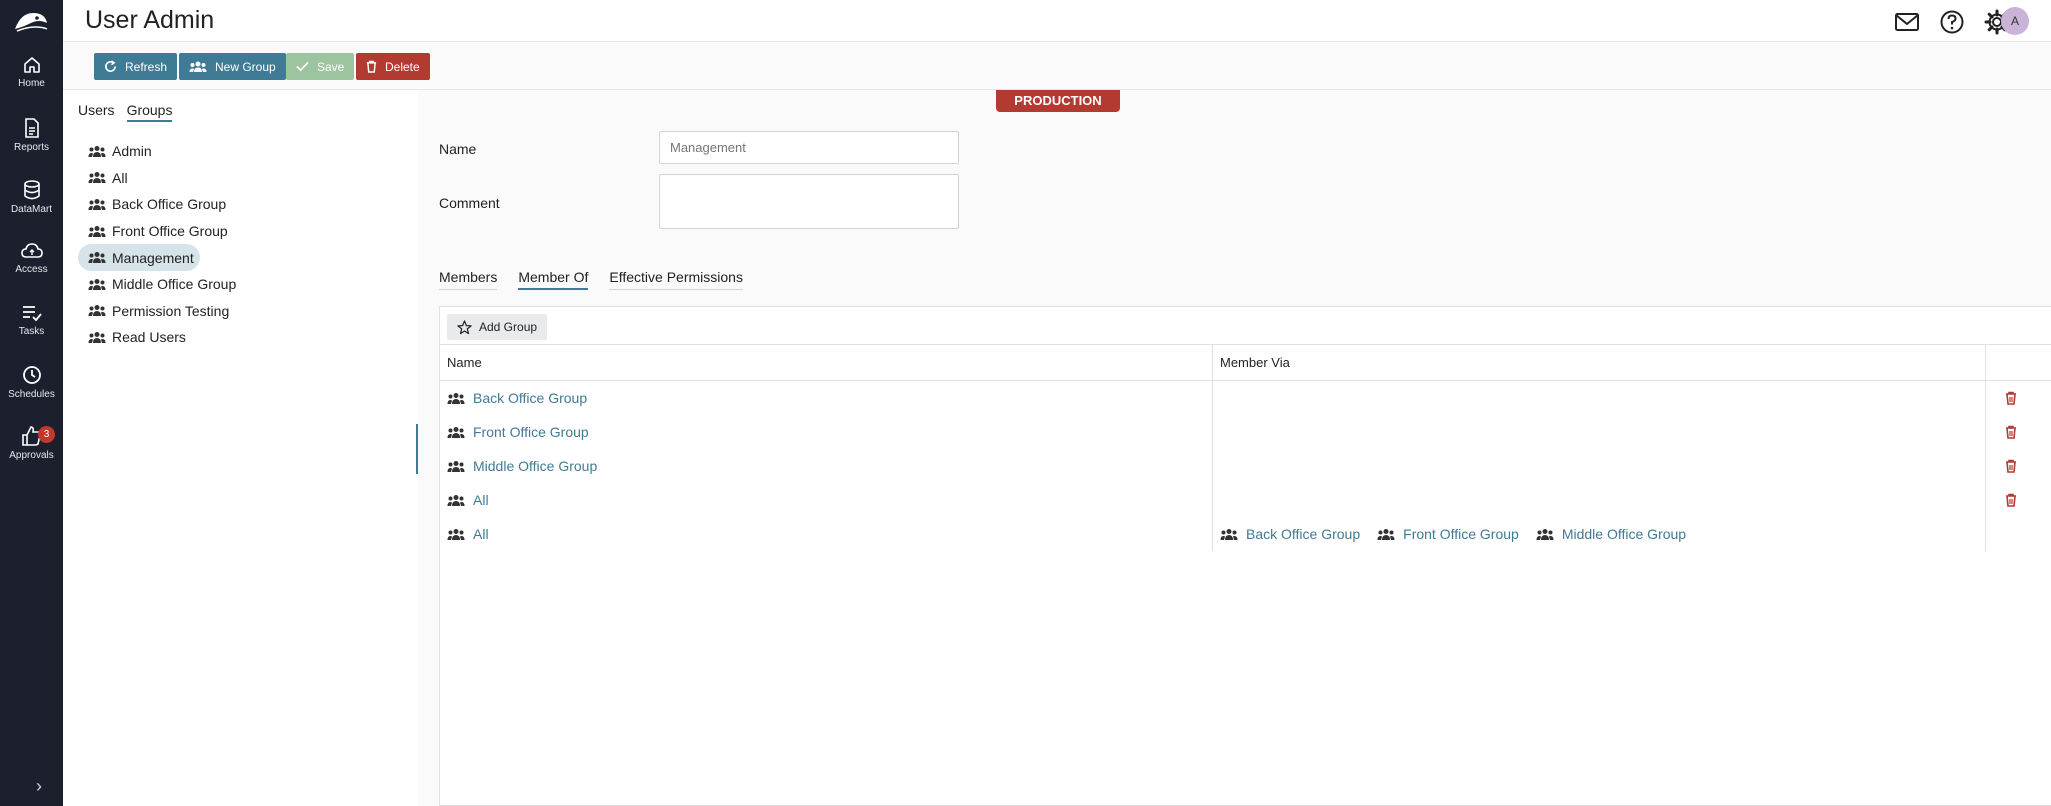 The width and height of the screenshot is (2051, 806). What do you see at coordinates (31, 128) in the screenshot?
I see `reports-icon` at bounding box center [31, 128].